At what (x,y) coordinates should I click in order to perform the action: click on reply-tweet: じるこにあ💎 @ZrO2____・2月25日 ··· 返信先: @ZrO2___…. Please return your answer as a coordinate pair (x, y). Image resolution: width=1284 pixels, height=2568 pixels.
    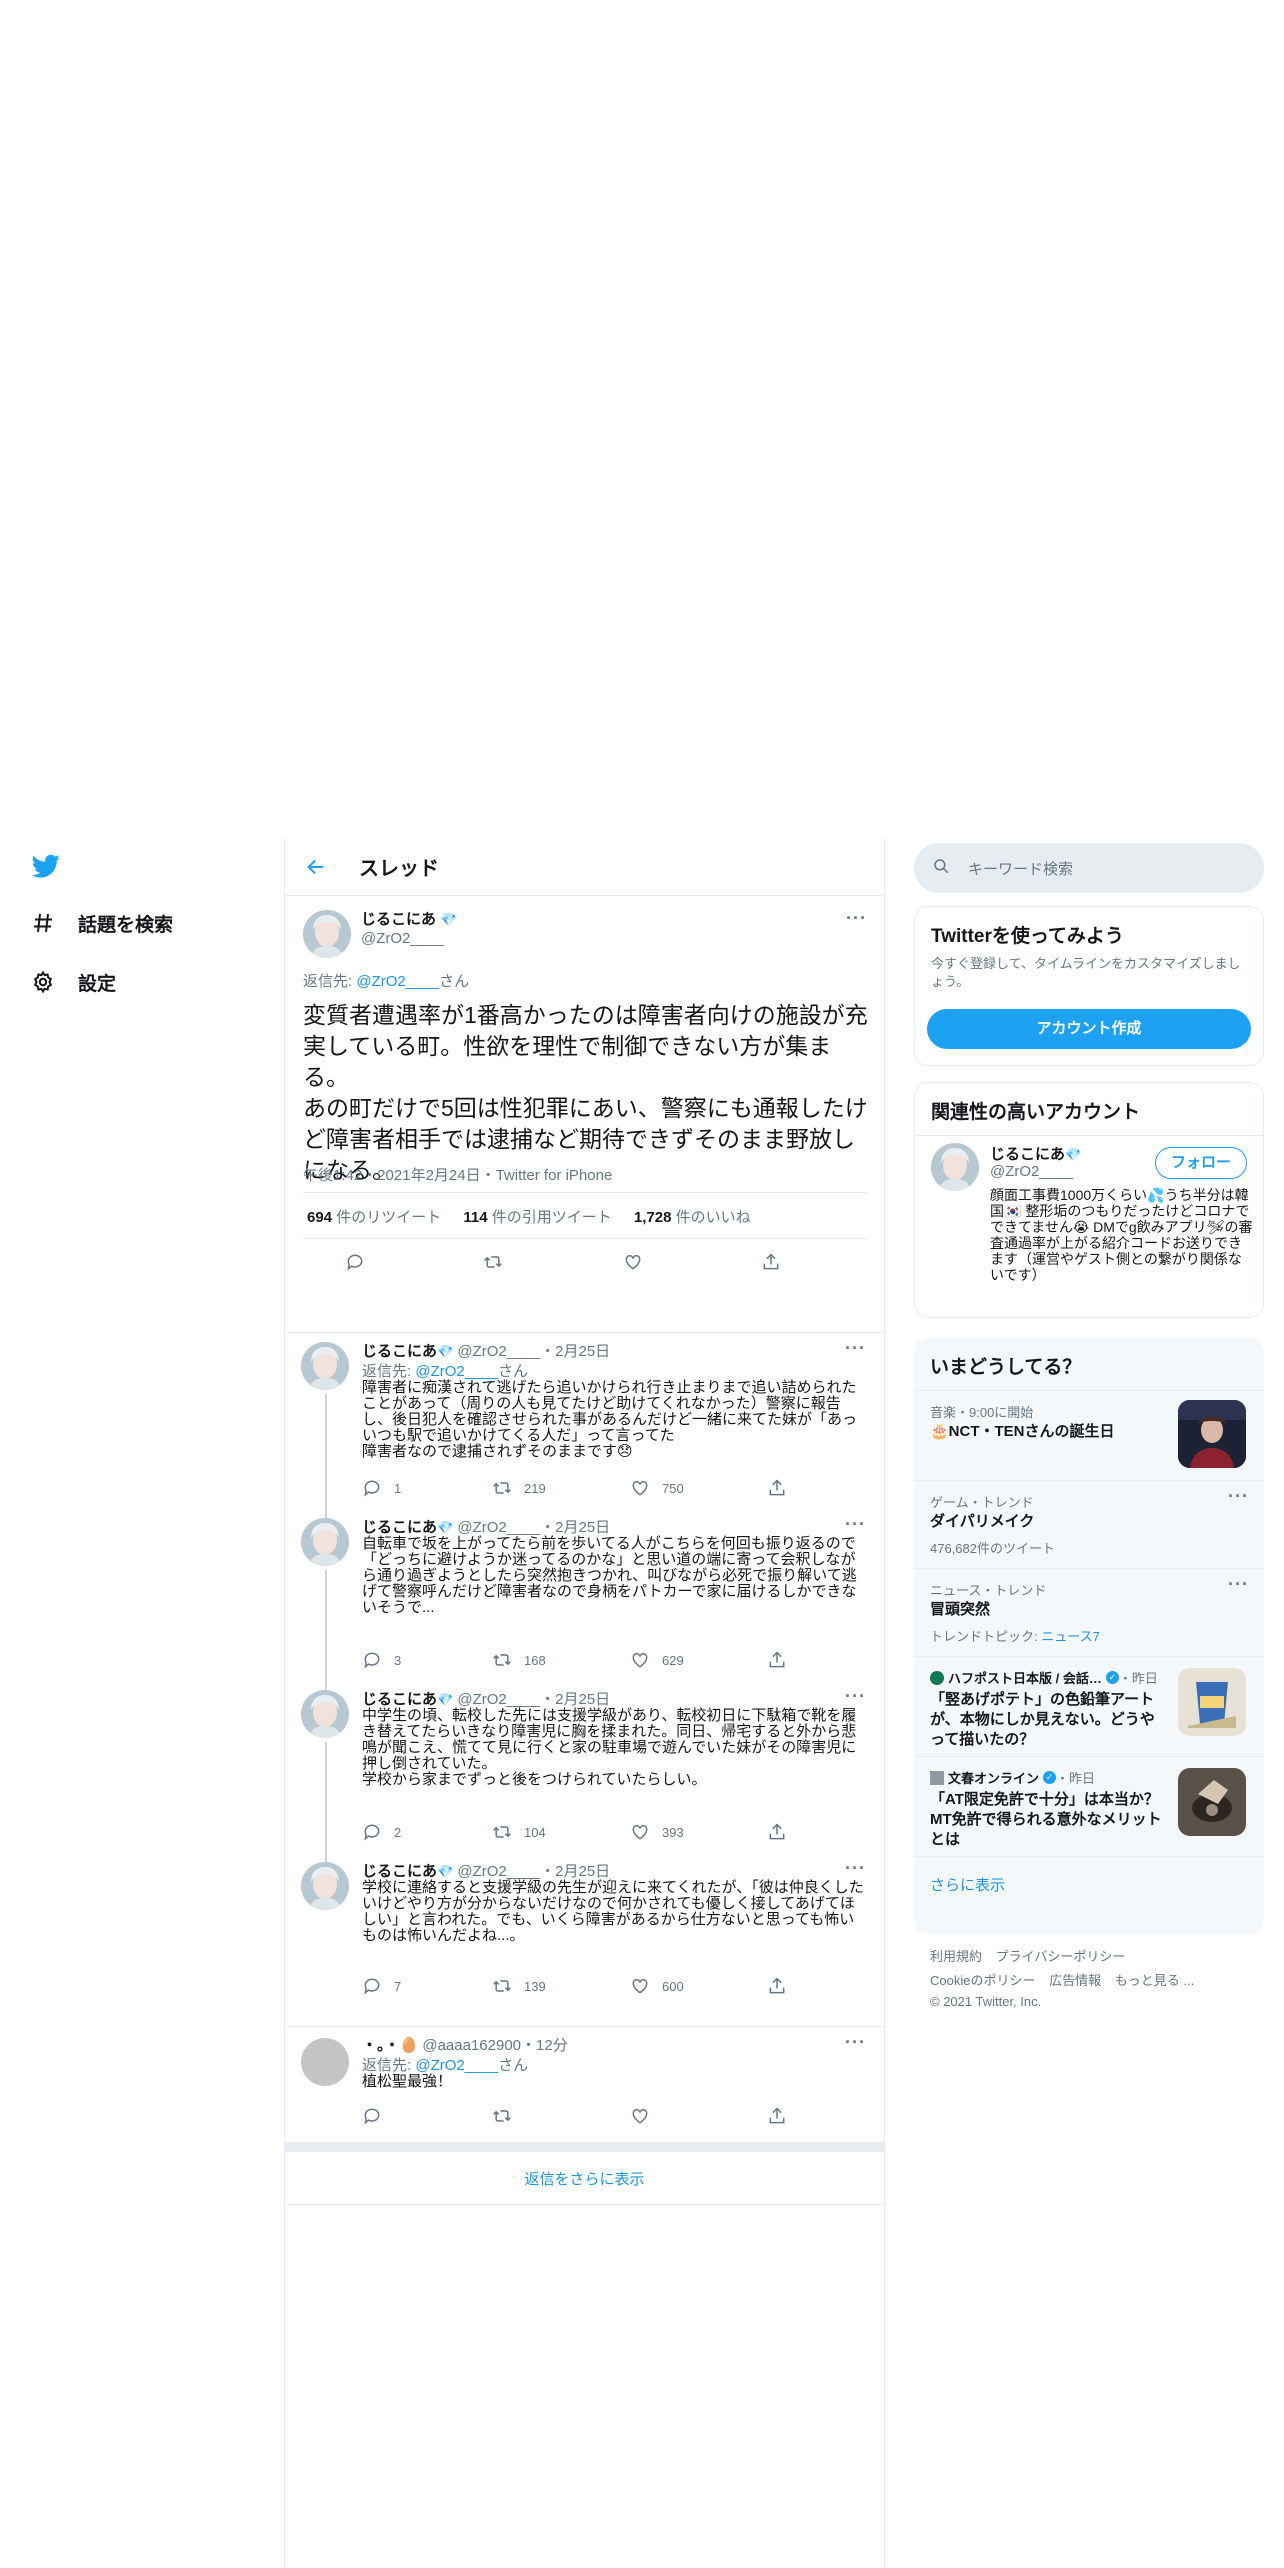
    Looking at the image, I should click on (584, 1422).